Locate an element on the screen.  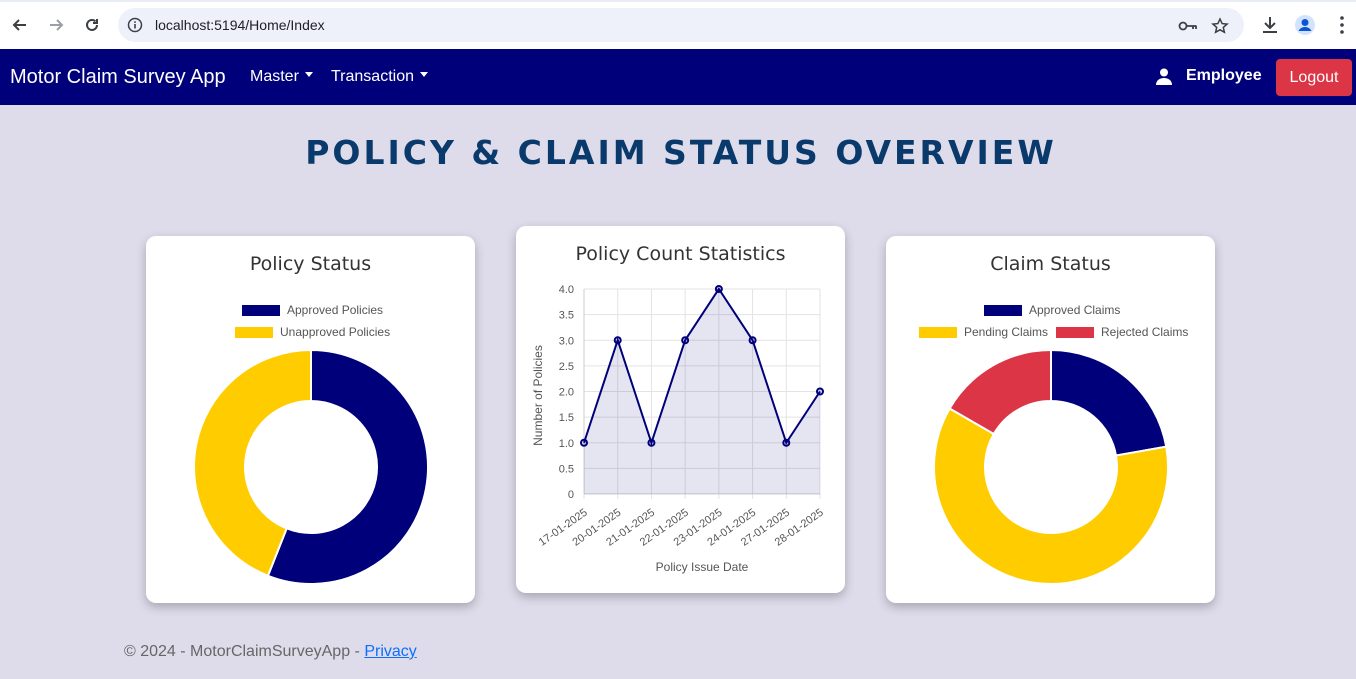
menu-master: Master is located at coordinates (281, 77).